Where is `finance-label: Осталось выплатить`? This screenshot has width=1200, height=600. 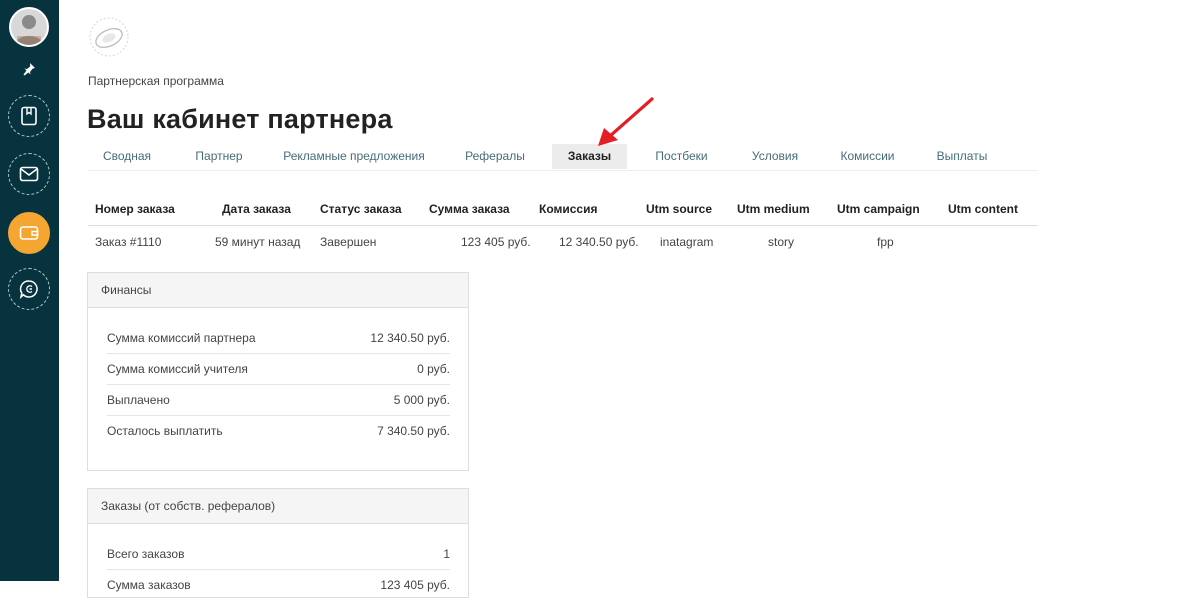
finance-label: Осталось выплатить is located at coordinates (165, 431).